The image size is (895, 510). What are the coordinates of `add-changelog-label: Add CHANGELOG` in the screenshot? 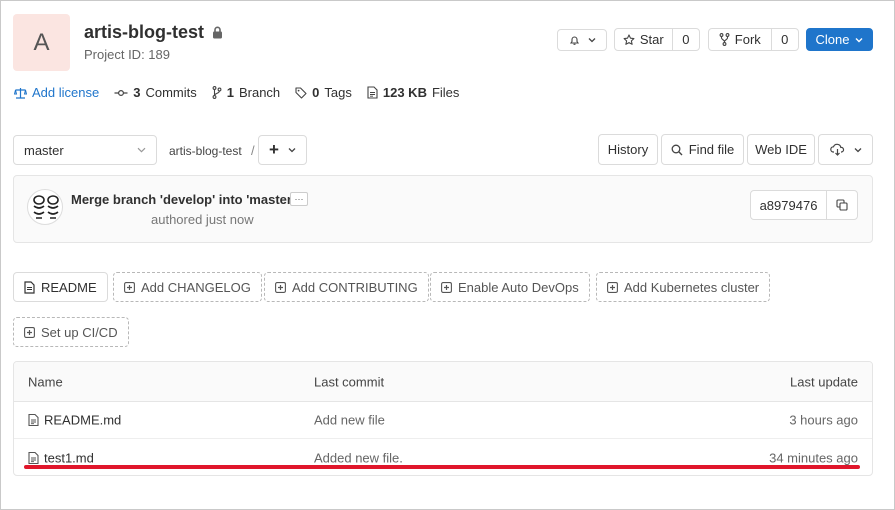 It's located at (196, 287).